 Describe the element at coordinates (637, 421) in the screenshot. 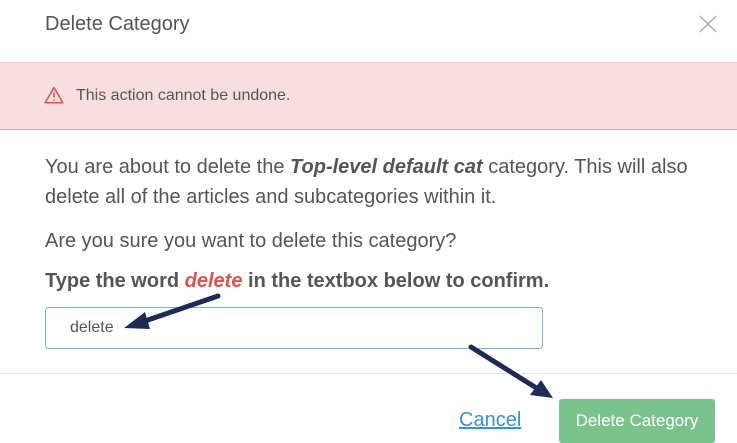

I see `delete-category-button: Delete Category` at that location.